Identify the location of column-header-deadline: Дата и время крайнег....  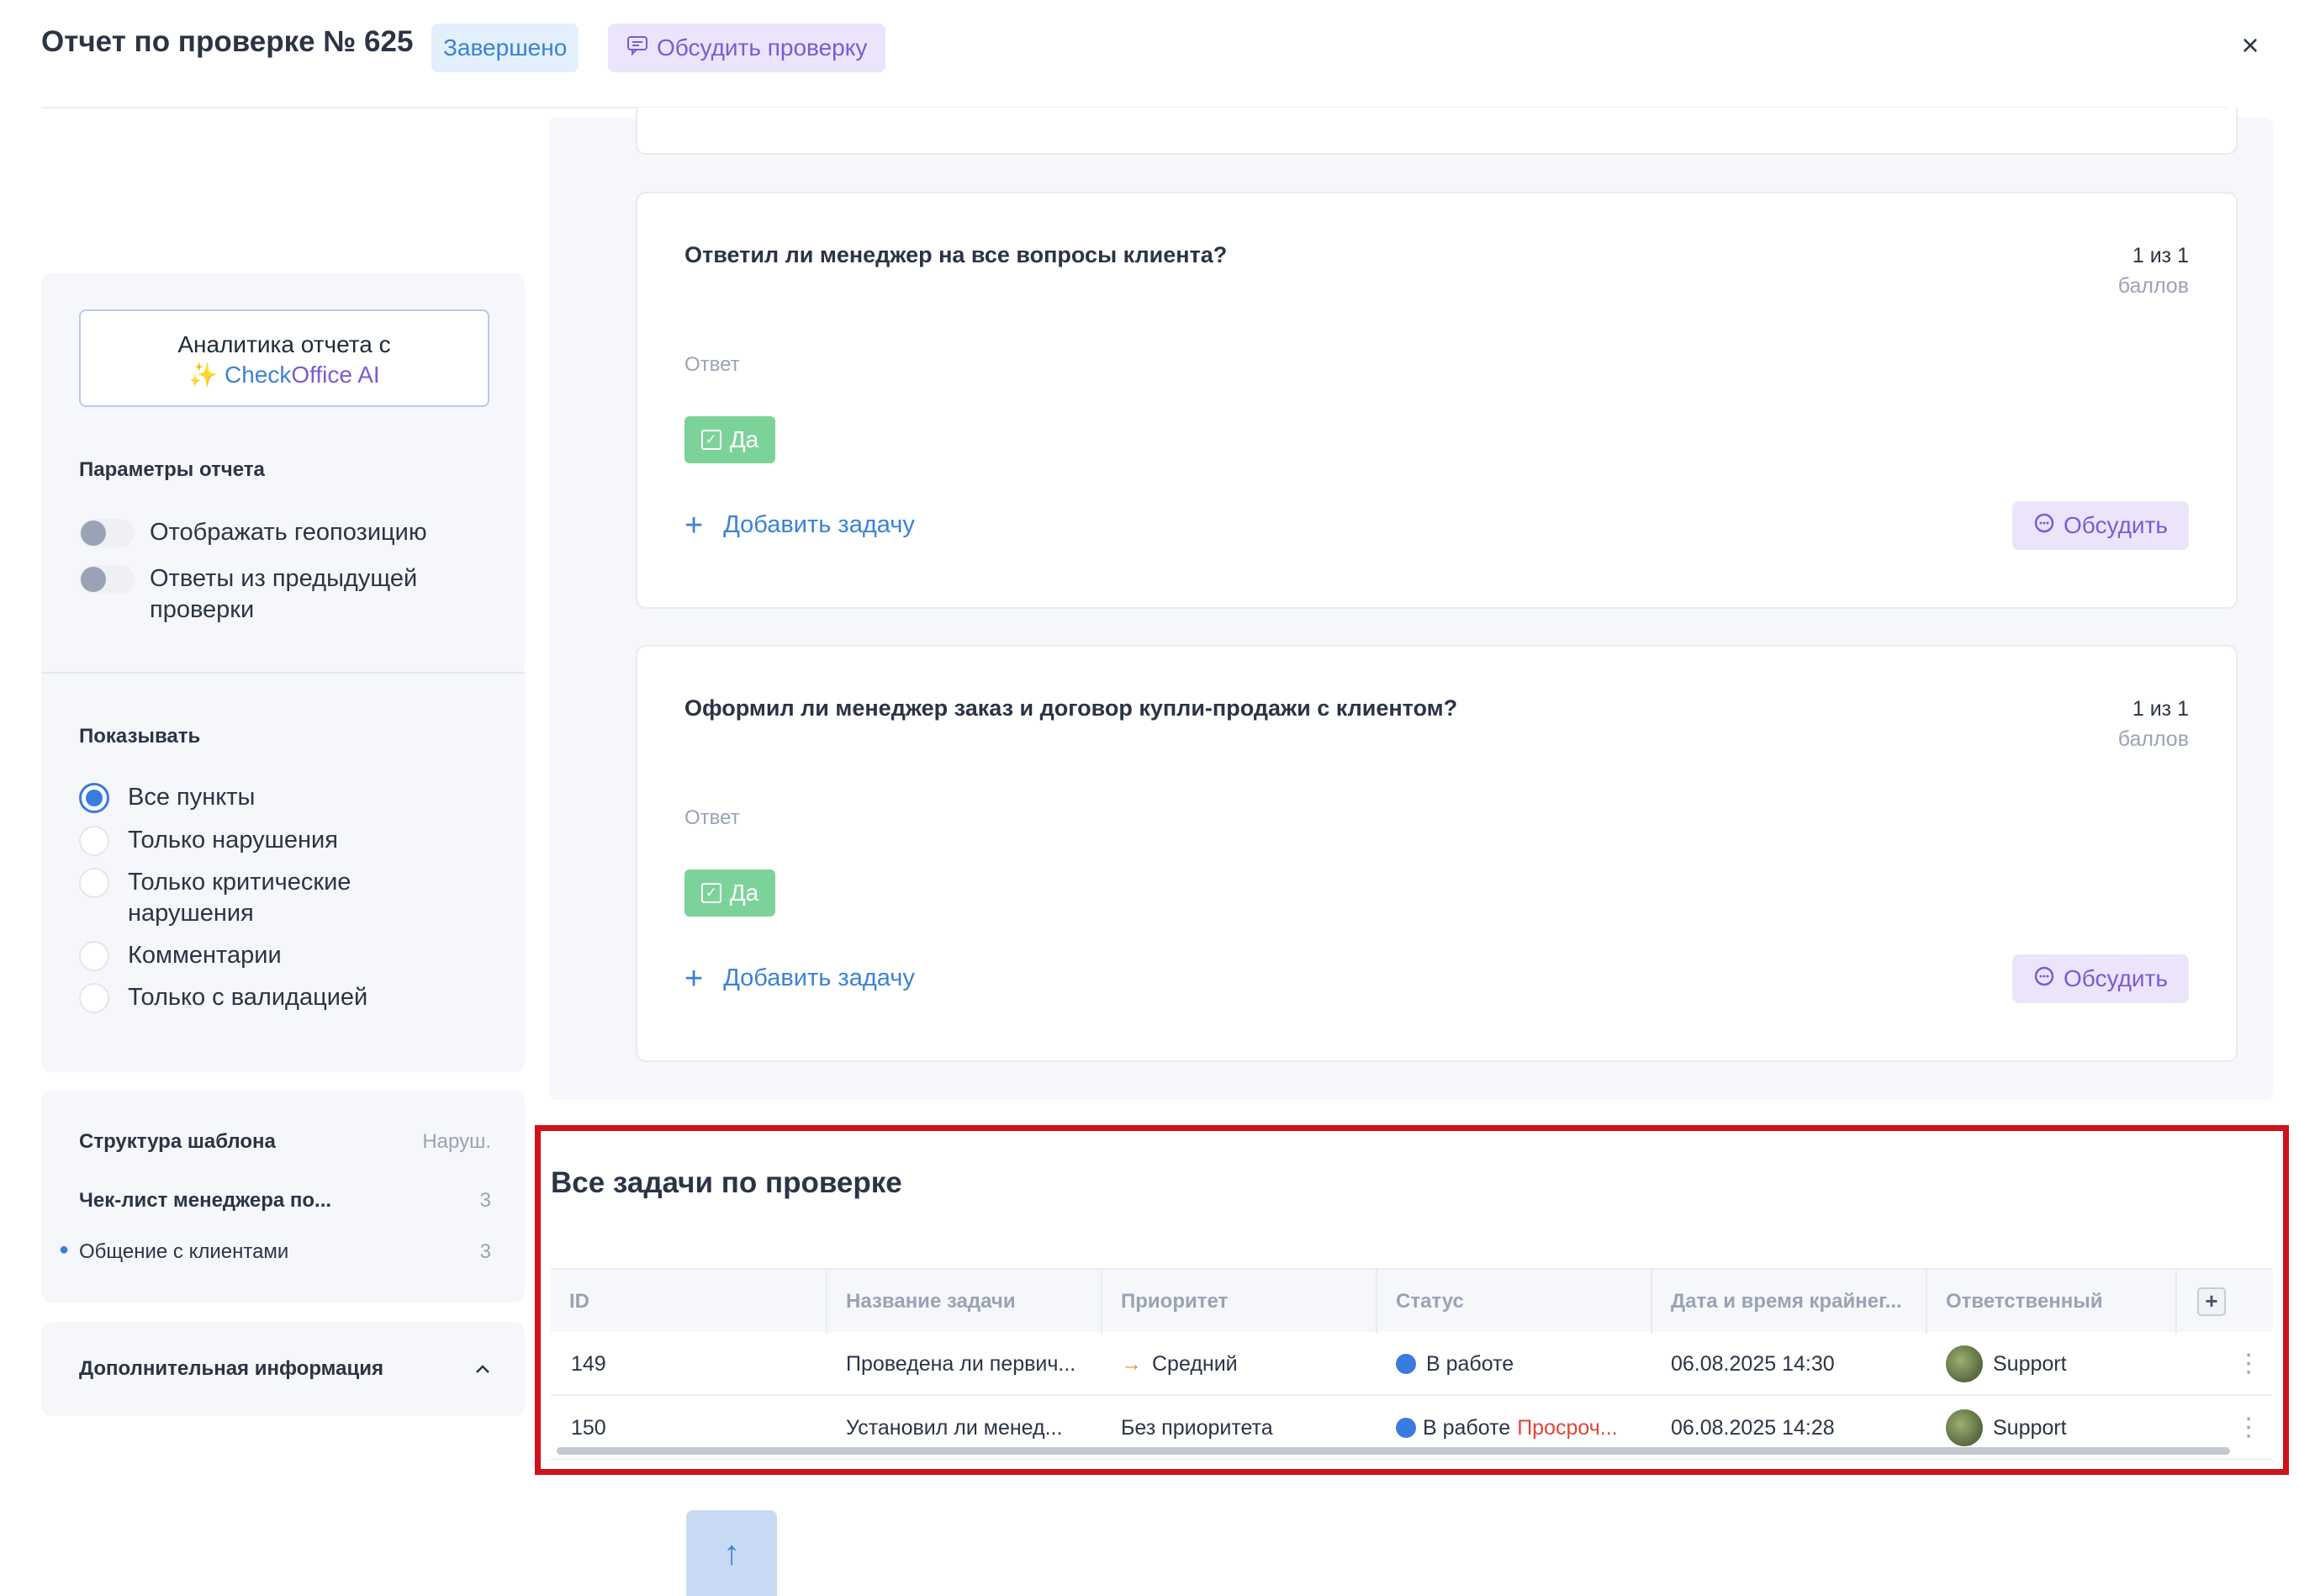
(1788, 1302).